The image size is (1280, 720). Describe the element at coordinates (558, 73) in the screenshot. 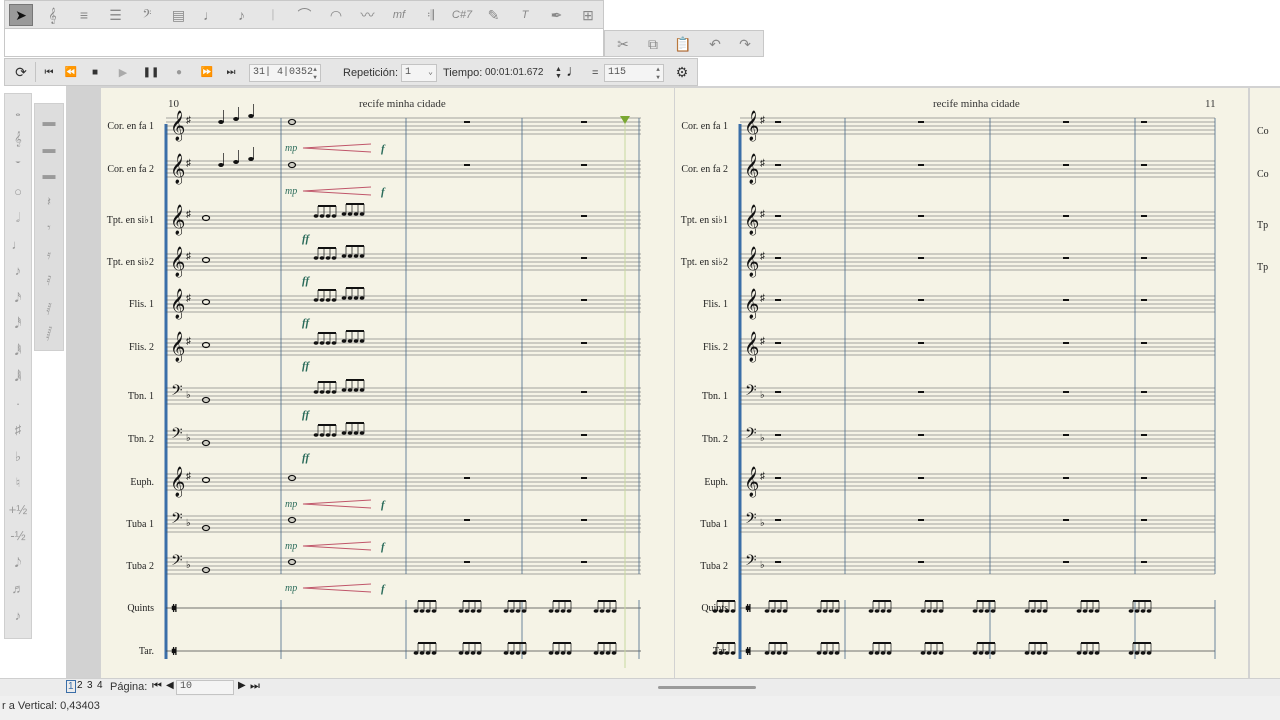

I see `tempo-stepper-icon: ▲ ▼` at that location.